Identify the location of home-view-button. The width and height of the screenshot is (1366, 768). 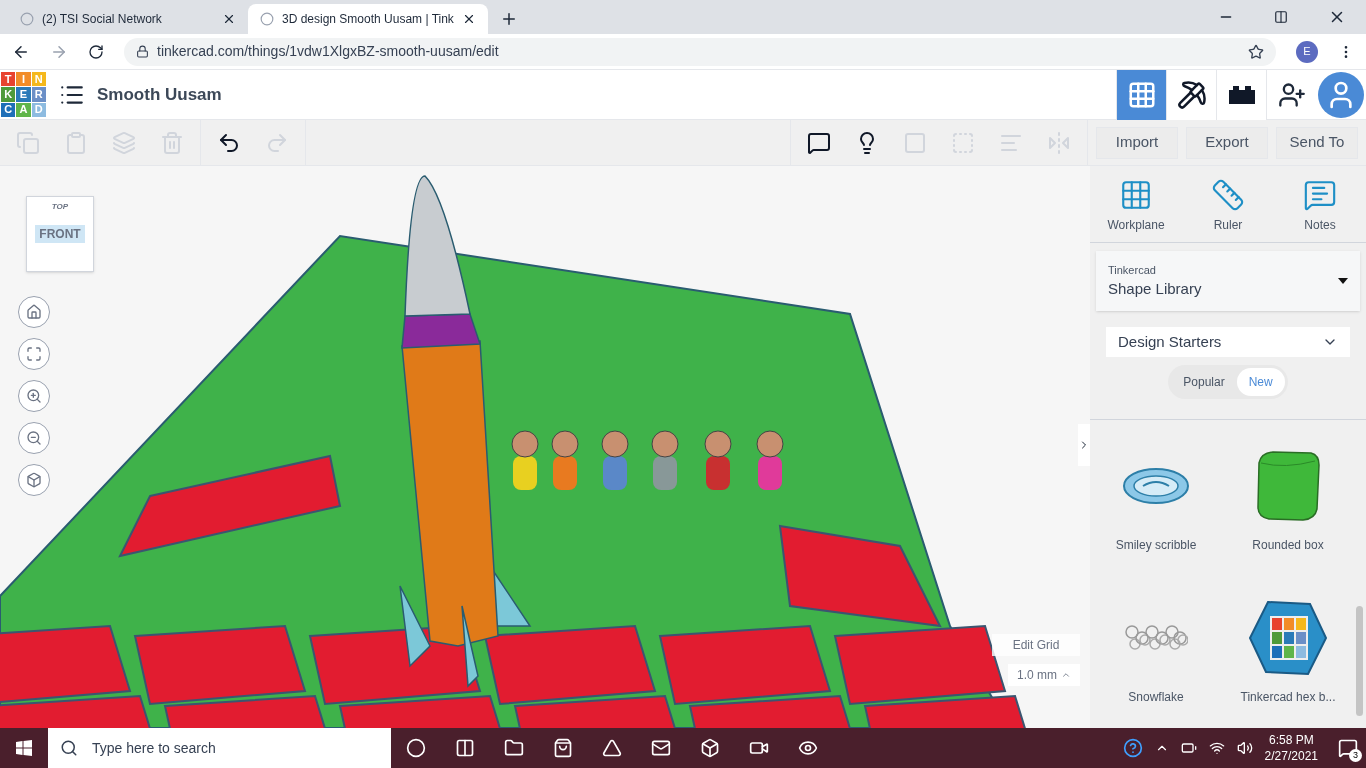
(34, 312).